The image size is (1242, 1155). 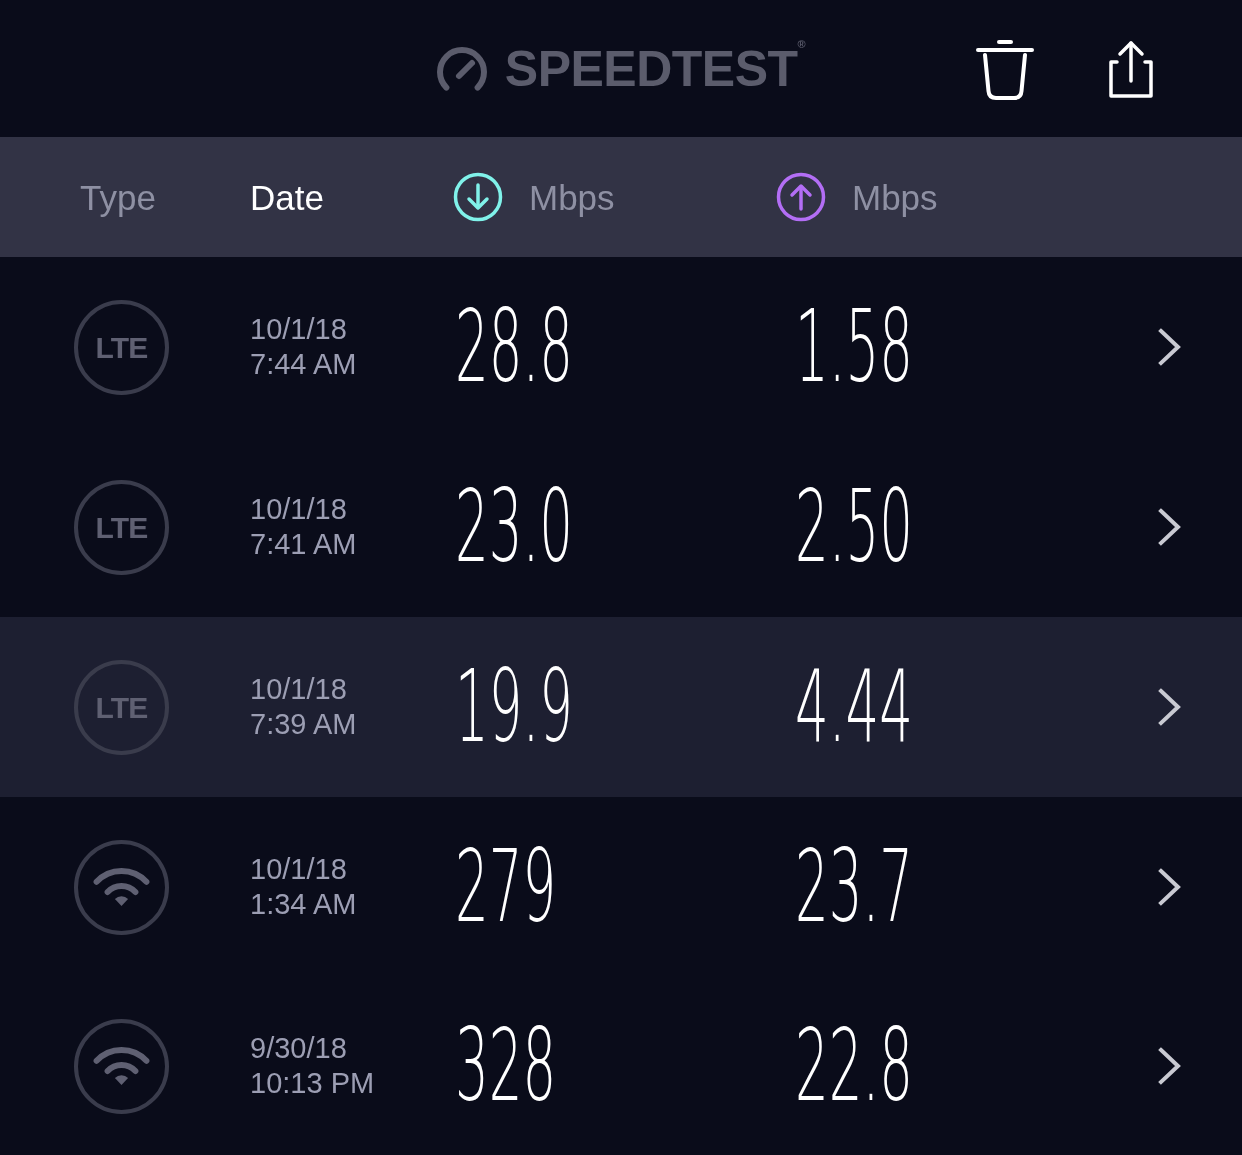 I want to click on upload-speed: 4.44, so click(x=854, y=707).